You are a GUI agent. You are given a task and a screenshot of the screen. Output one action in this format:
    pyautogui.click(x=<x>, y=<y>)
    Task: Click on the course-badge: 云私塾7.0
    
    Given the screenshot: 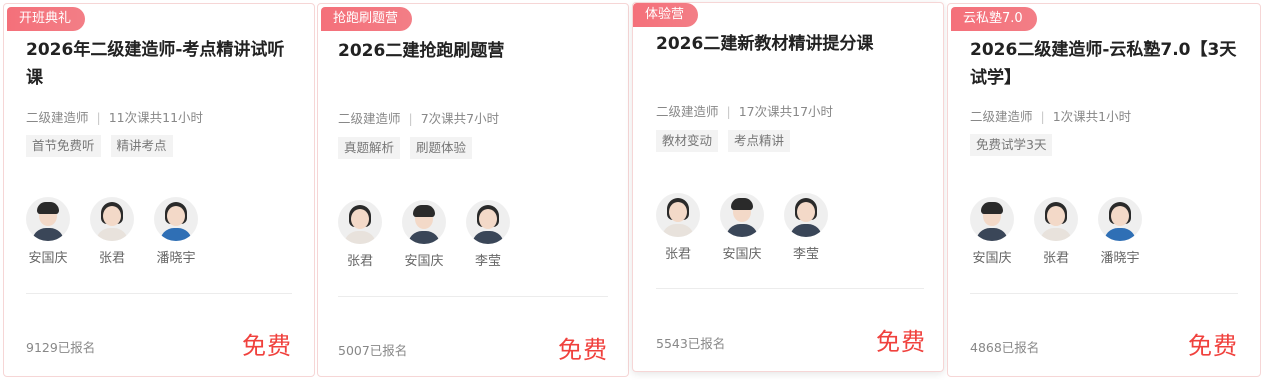 What is the action you would take?
    pyautogui.click(x=994, y=19)
    